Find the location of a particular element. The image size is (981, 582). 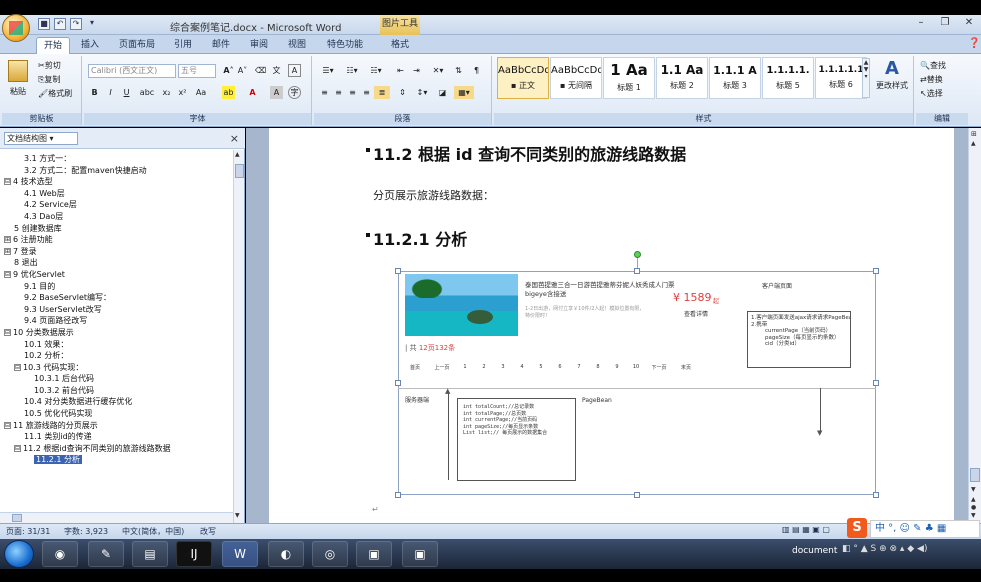

nav-item: 10.4 对分类数据进行缓存优化 is located at coordinates (116, 402).